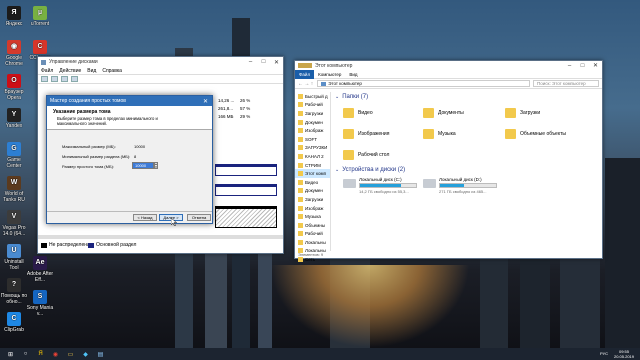 The image size is (640, 360). Describe the element at coordinates (64, 79) in the screenshot. I see `properties-icon` at that location.